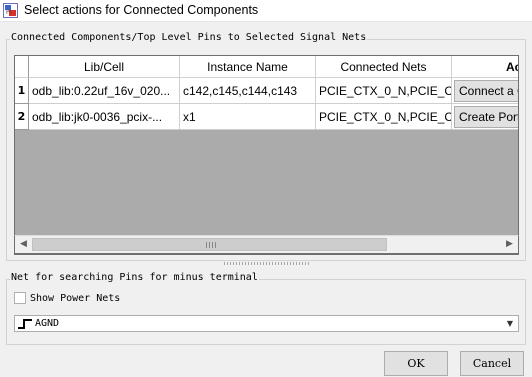 The height and width of the screenshot is (377, 532). What do you see at coordinates (416, 363) in the screenshot?
I see `ok-button: OK` at bounding box center [416, 363].